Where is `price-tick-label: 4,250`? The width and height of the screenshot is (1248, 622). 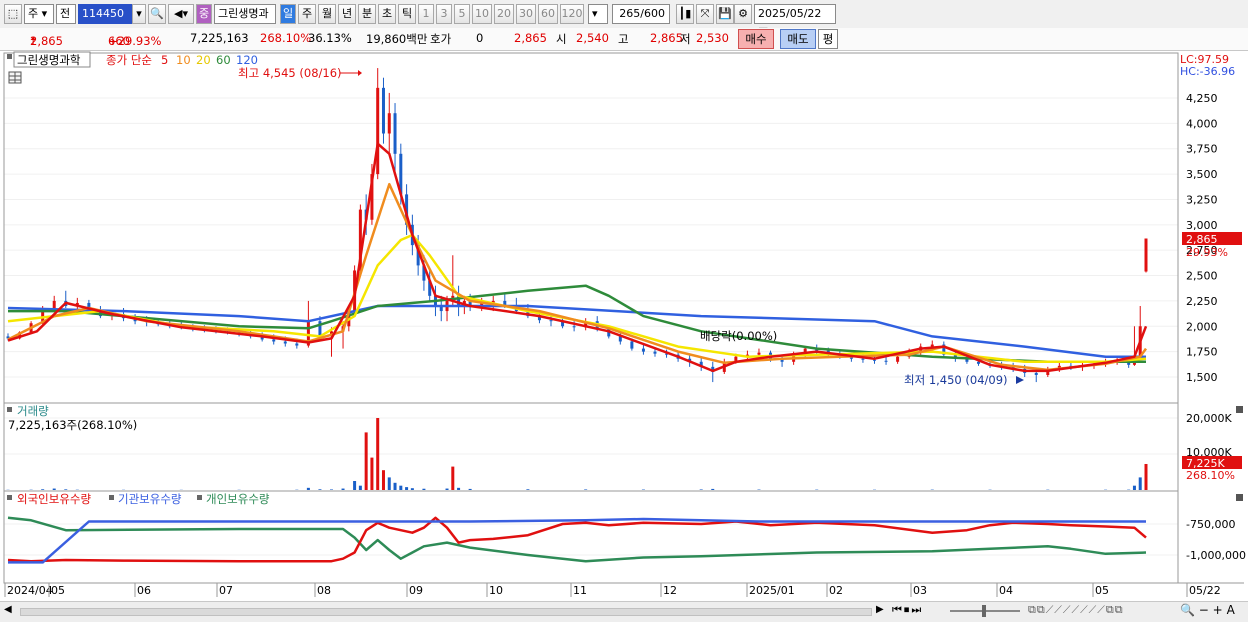
price-tick-label: 4,250 is located at coordinates (1202, 98).